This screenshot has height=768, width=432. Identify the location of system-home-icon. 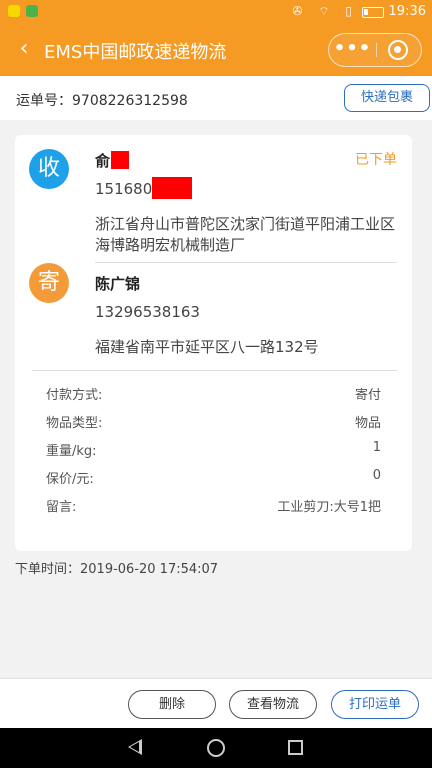
(216, 748).